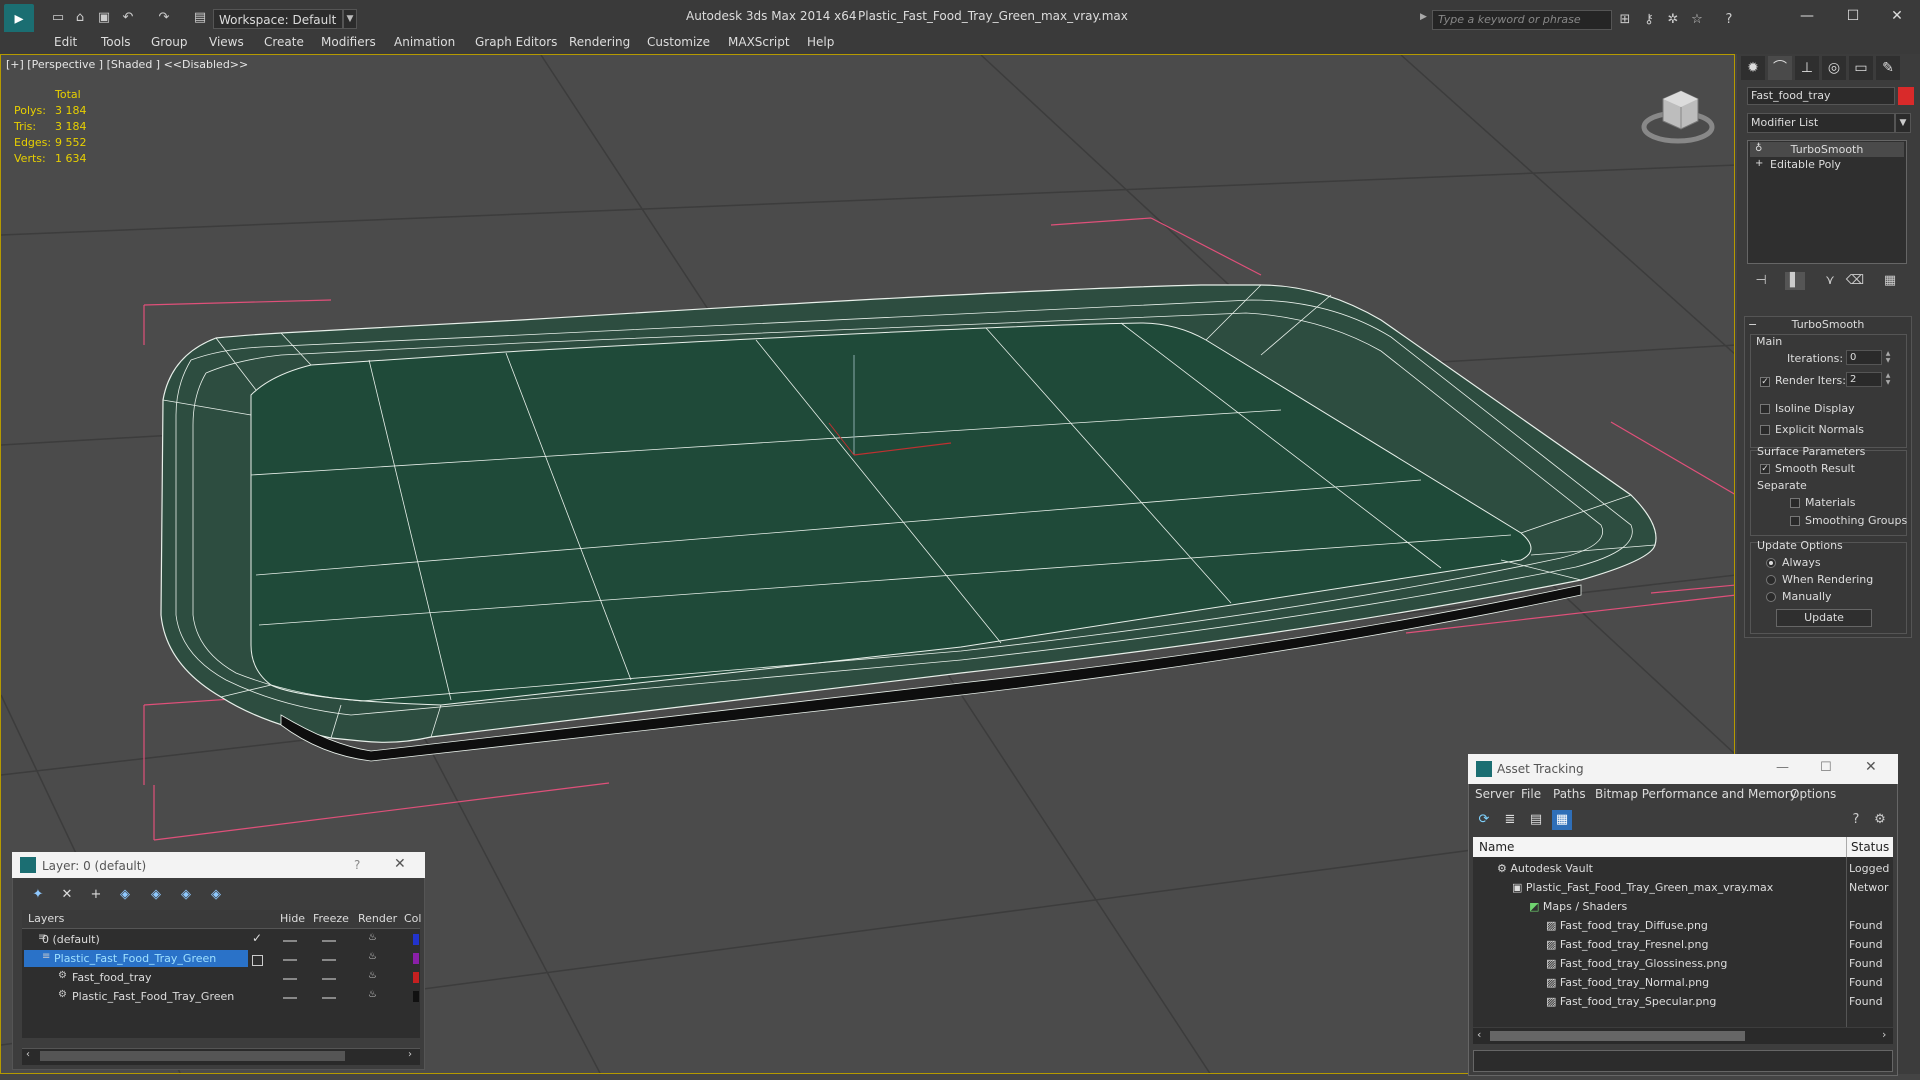 Image resolution: width=1920 pixels, height=1080 pixels. I want to click on object-name-field: Fast_food_tray, so click(1821, 96).